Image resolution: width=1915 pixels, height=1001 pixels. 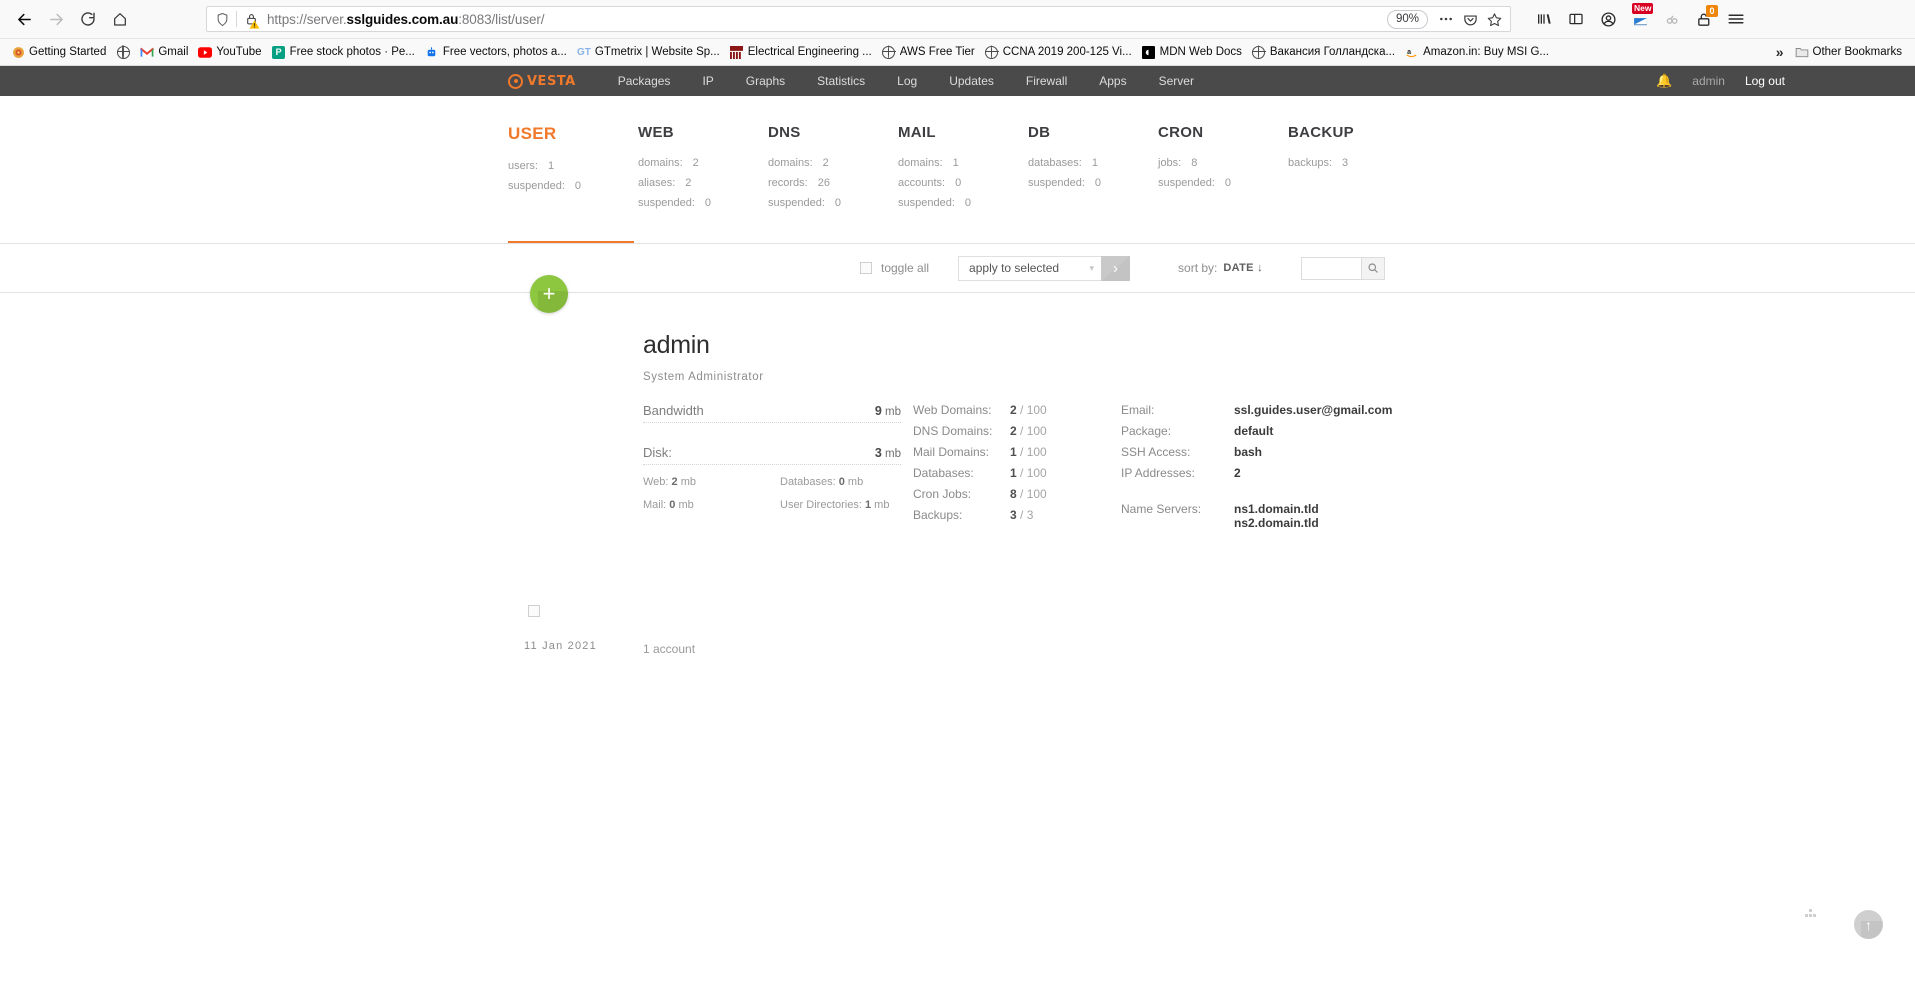 What do you see at coordinates (951, 452) in the screenshot?
I see `quota-key: Mail Domains:` at bounding box center [951, 452].